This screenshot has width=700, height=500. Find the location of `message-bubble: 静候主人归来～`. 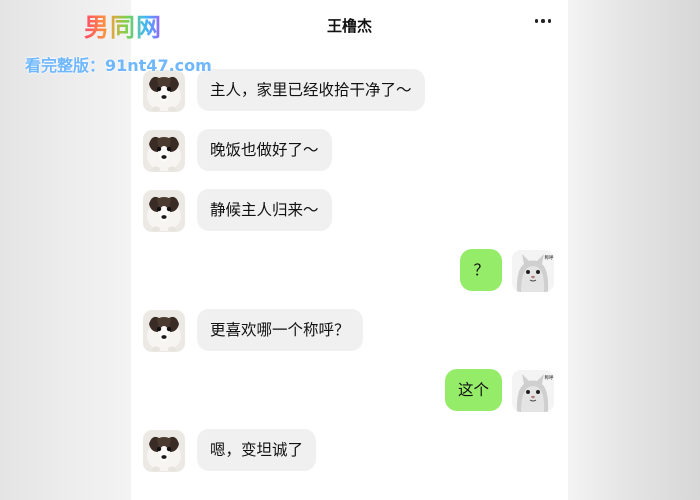

message-bubble: 静候主人归来～ is located at coordinates (264, 210).